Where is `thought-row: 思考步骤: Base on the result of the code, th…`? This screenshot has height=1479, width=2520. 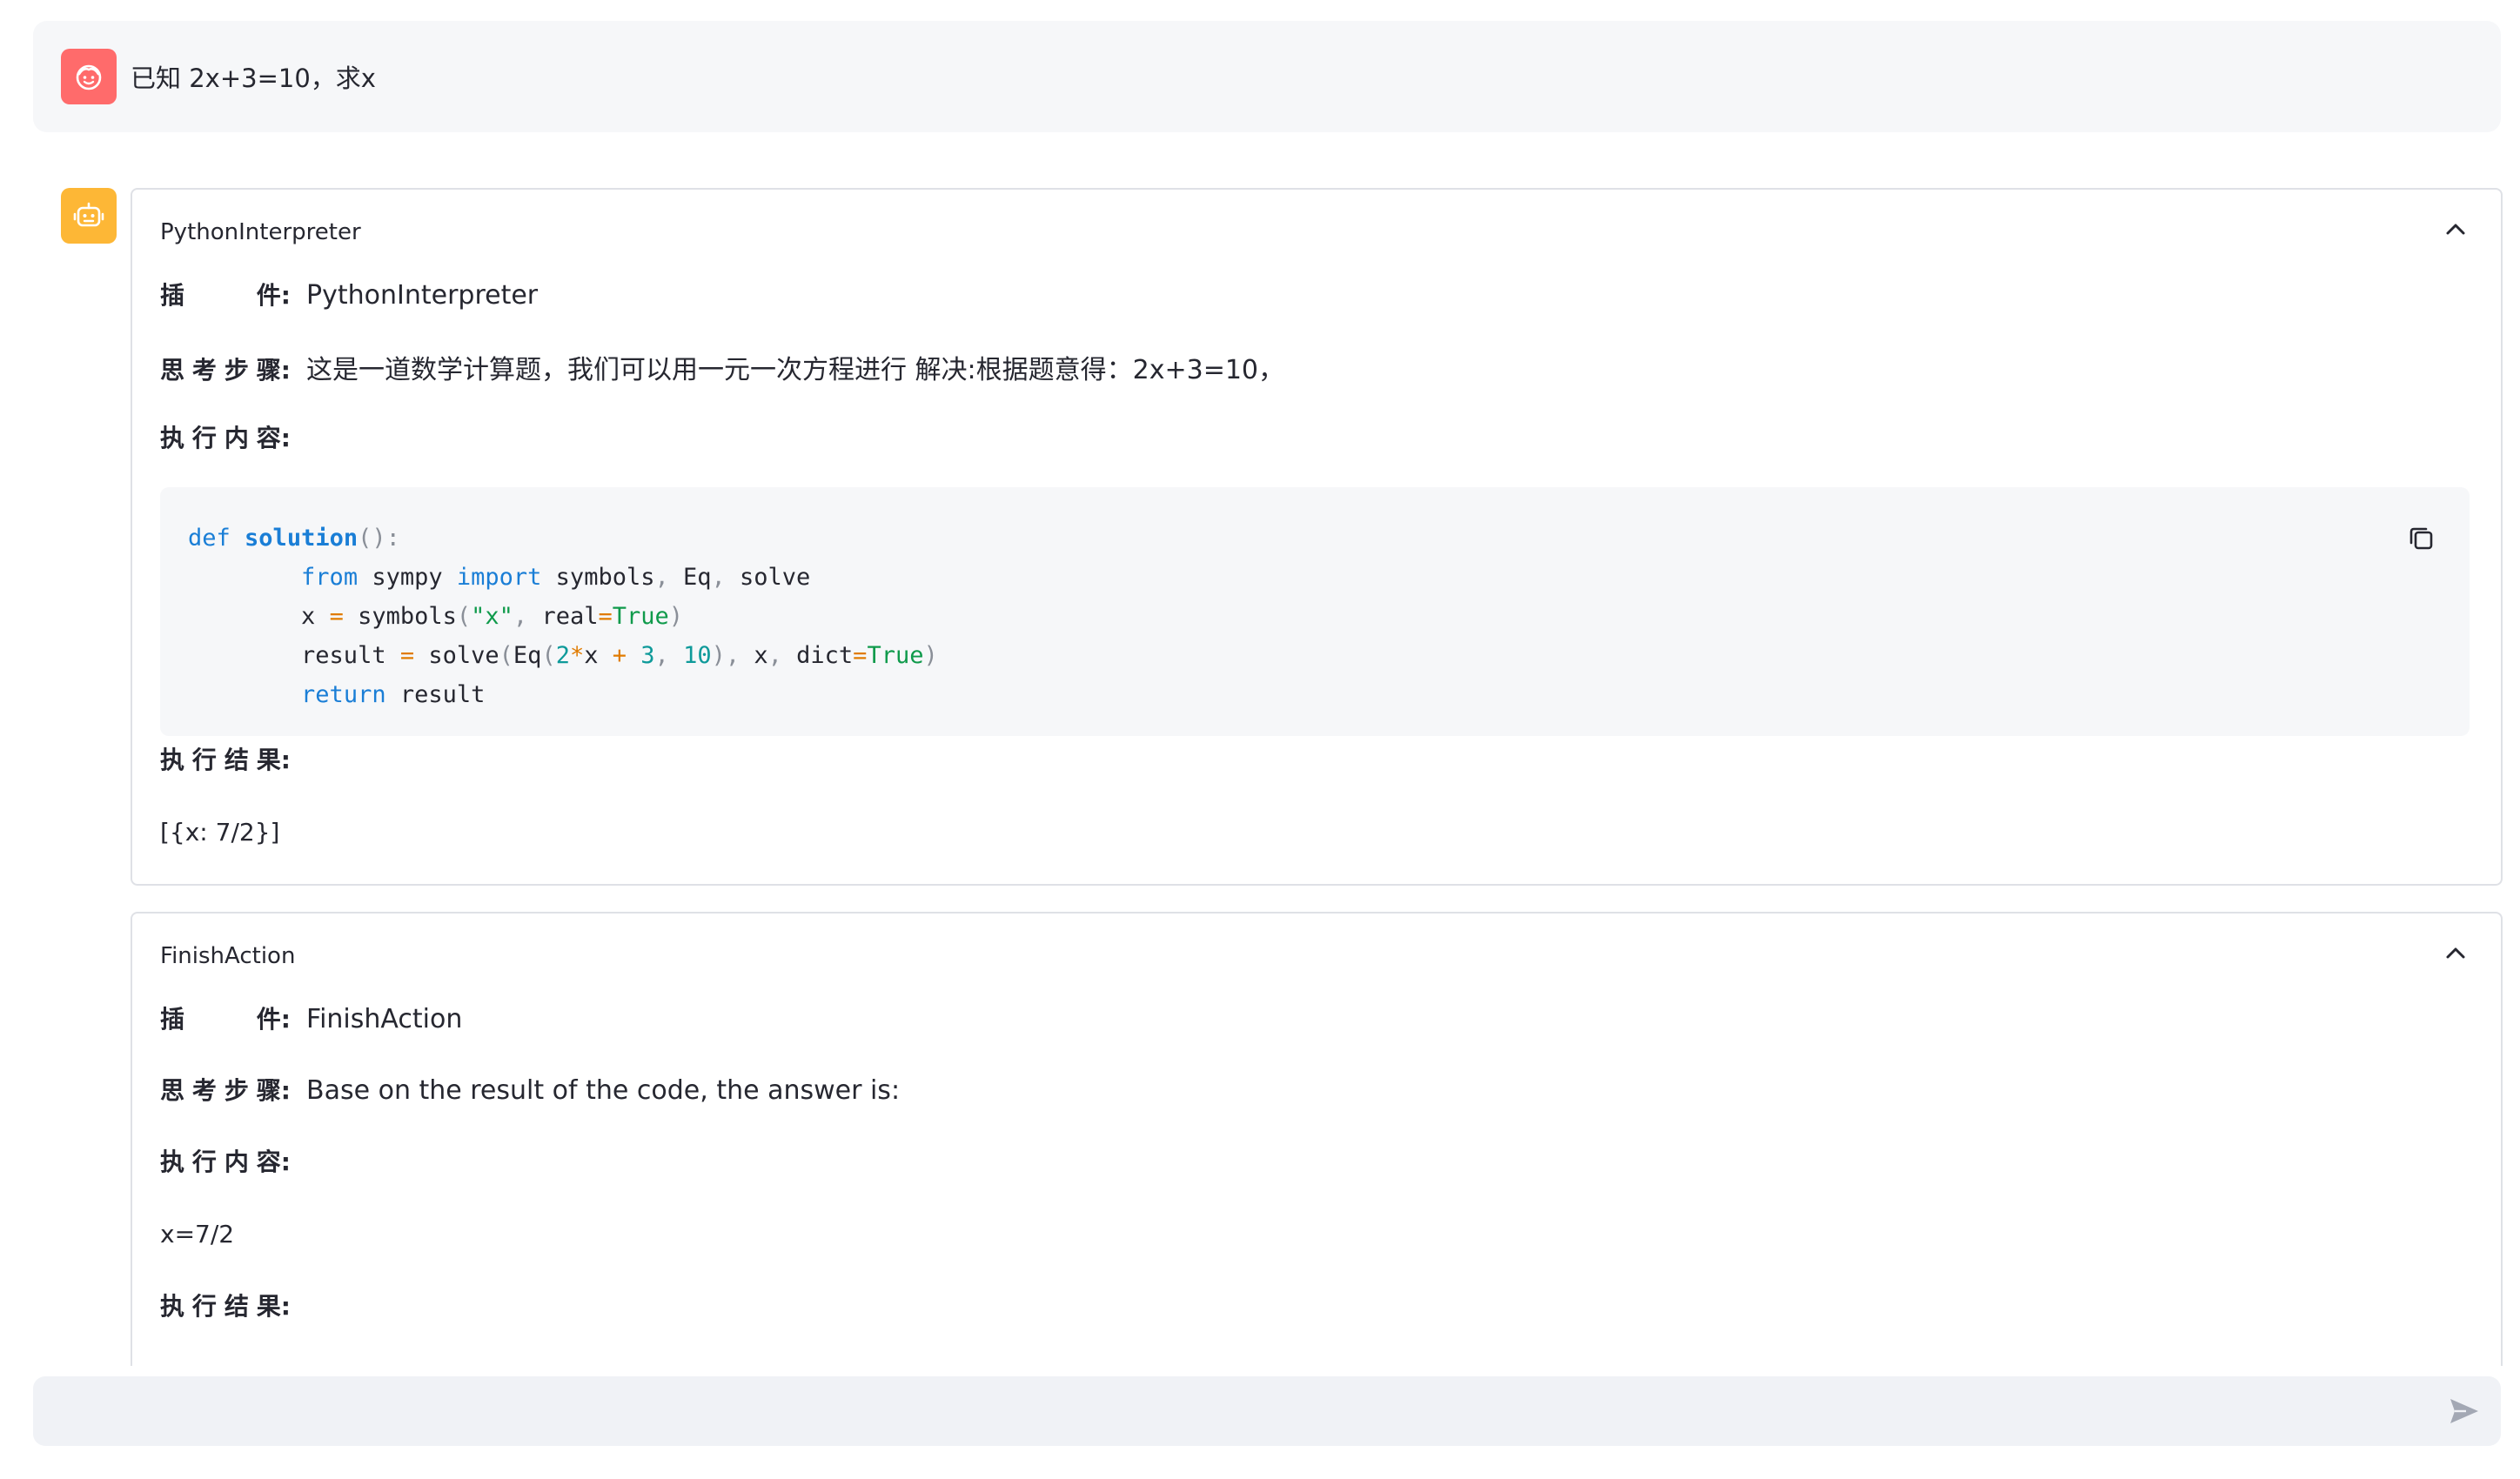 thought-row: 思考步骤: Base on the result of the code, th… is located at coordinates (530, 1089).